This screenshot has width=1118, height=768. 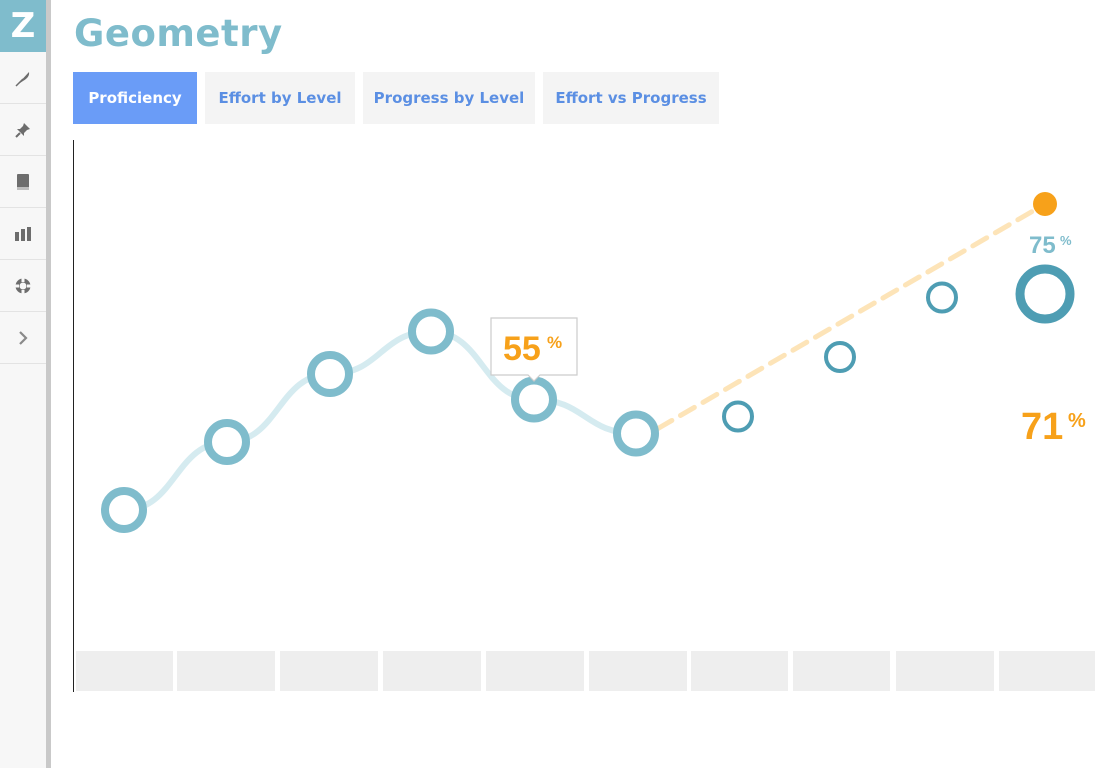 I want to click on tooltip-unit: %, so click(x=554, y=342).